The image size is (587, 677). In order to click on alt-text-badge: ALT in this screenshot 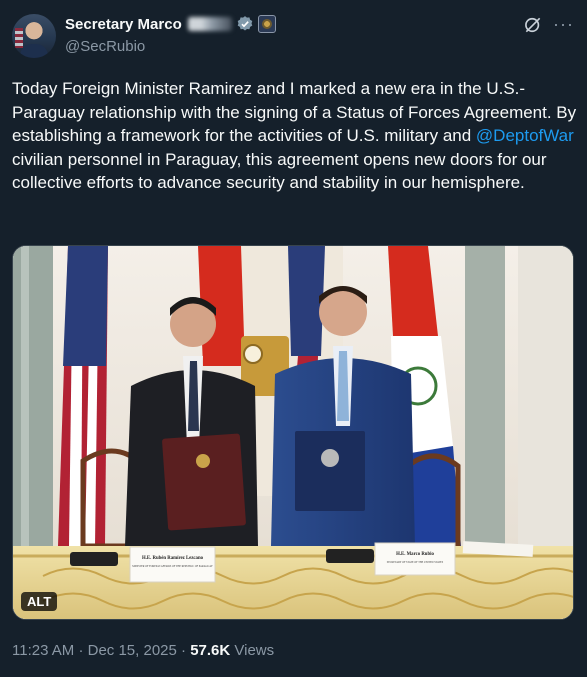, I will do `click(39, 601)`.